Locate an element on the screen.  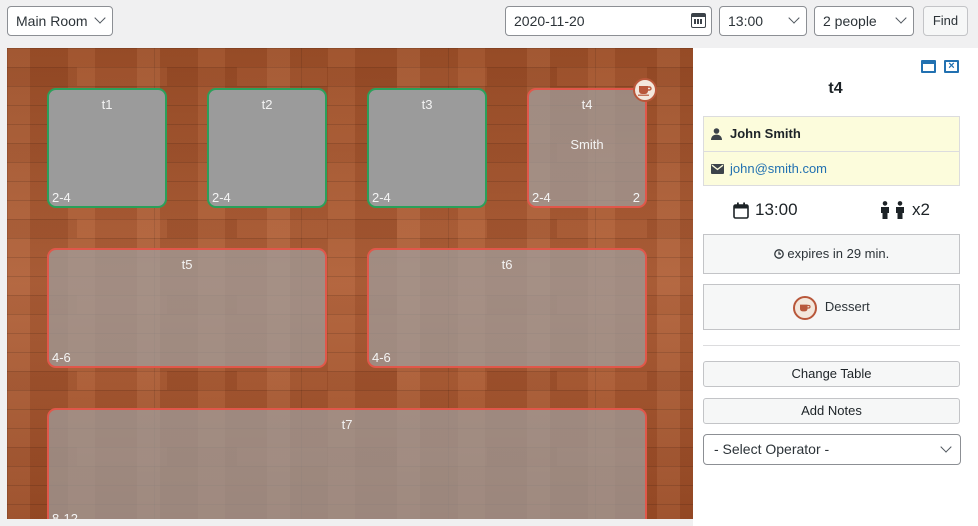
close-icon: × is located at coordinates (951, 66).